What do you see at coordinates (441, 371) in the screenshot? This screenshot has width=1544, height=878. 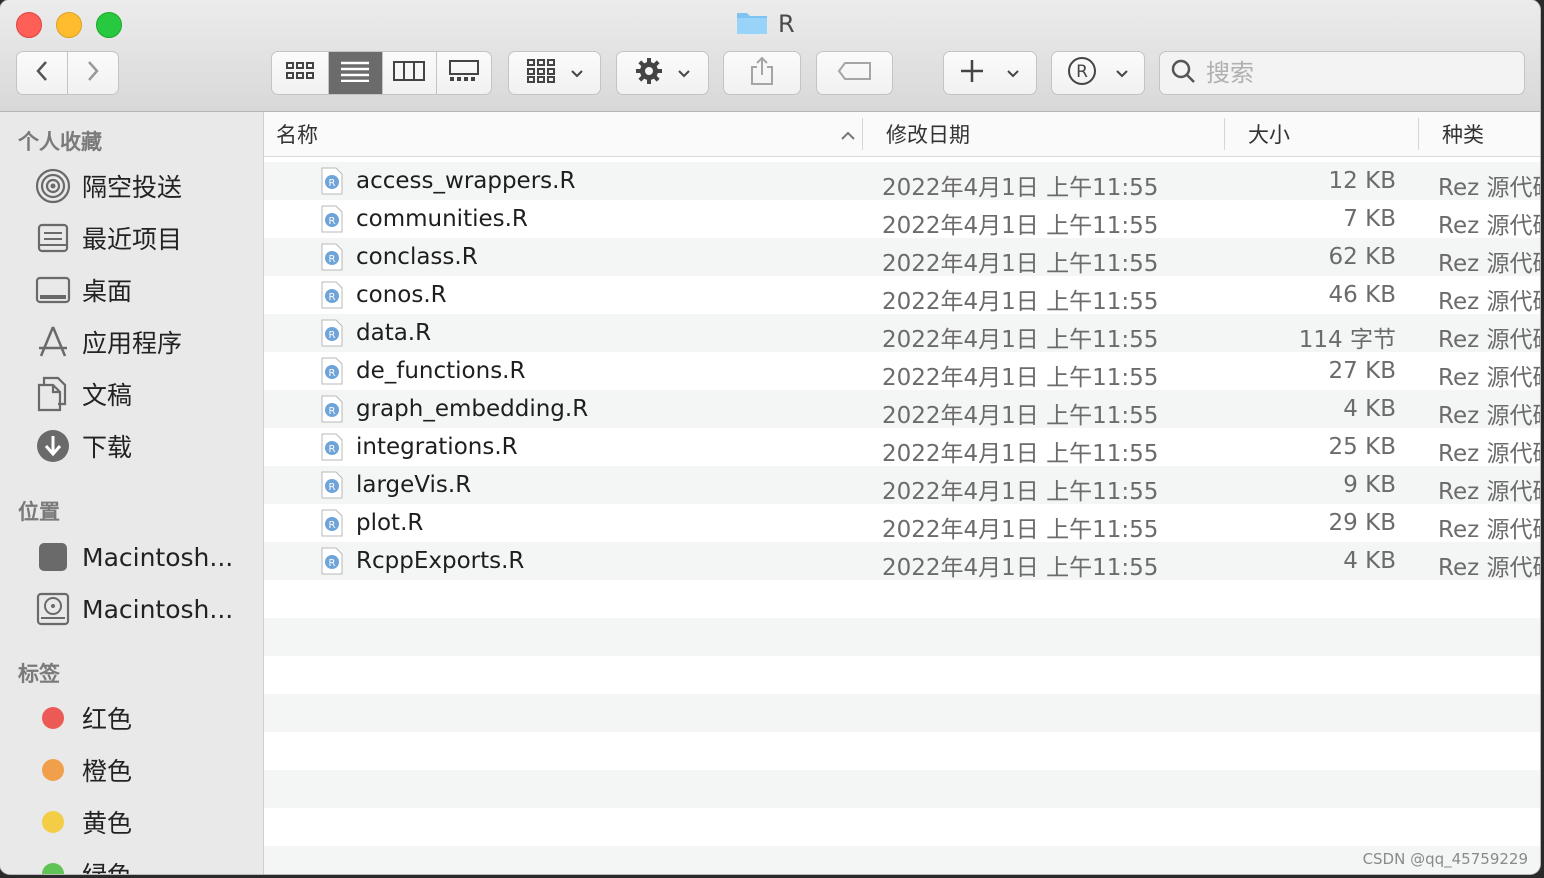 I see `file-name: de_functions.R` at bounding box center [441, 371].